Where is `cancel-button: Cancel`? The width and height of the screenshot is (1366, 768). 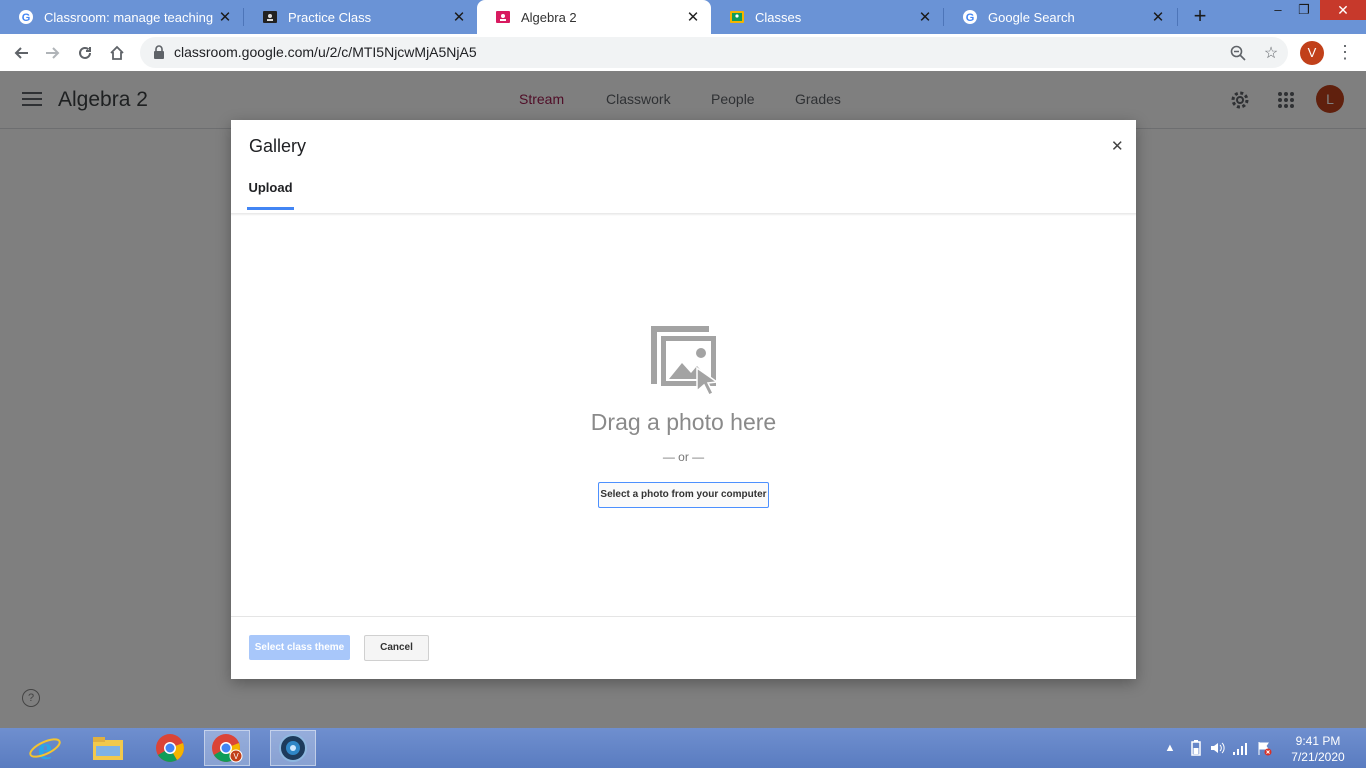 cancel-button: Cancel is located at coordinates (396, 648).